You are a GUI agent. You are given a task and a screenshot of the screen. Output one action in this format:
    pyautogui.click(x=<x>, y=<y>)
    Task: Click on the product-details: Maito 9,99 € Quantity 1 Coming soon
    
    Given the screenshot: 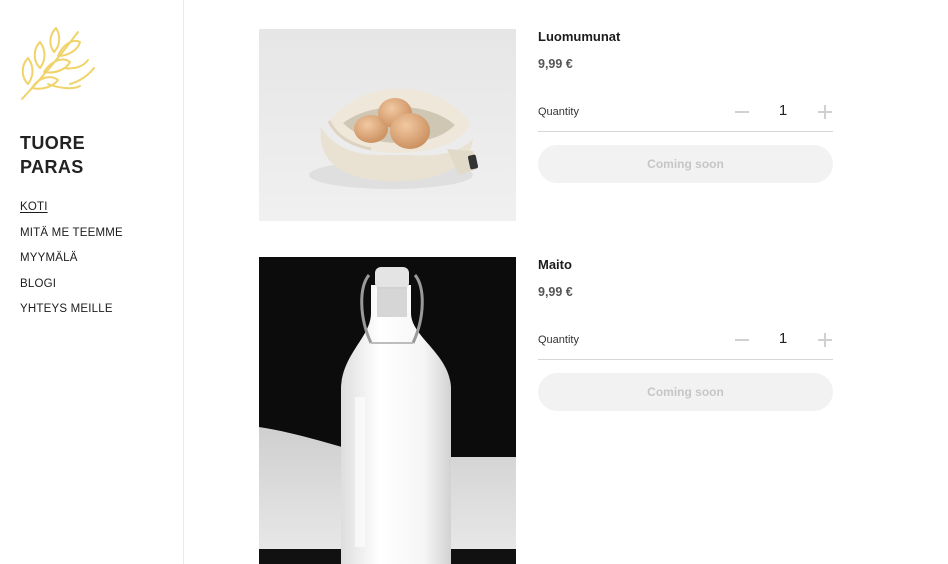 What is the action you would take?
    pyautogui.click(x=685, y=353)
    